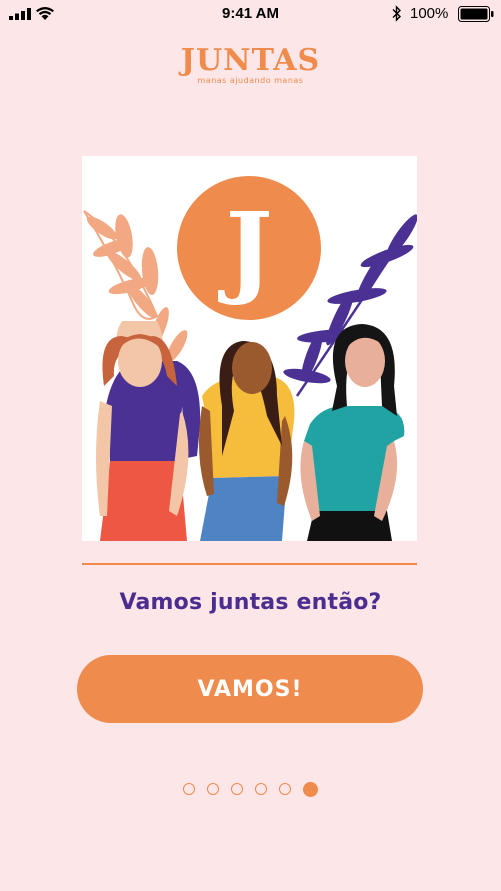 The height and width of the screenshot is (891, 501). What do you see at coordinates (250, 789) in the screenshot?
I see `page-indicator` at bounding box center [250, 789].